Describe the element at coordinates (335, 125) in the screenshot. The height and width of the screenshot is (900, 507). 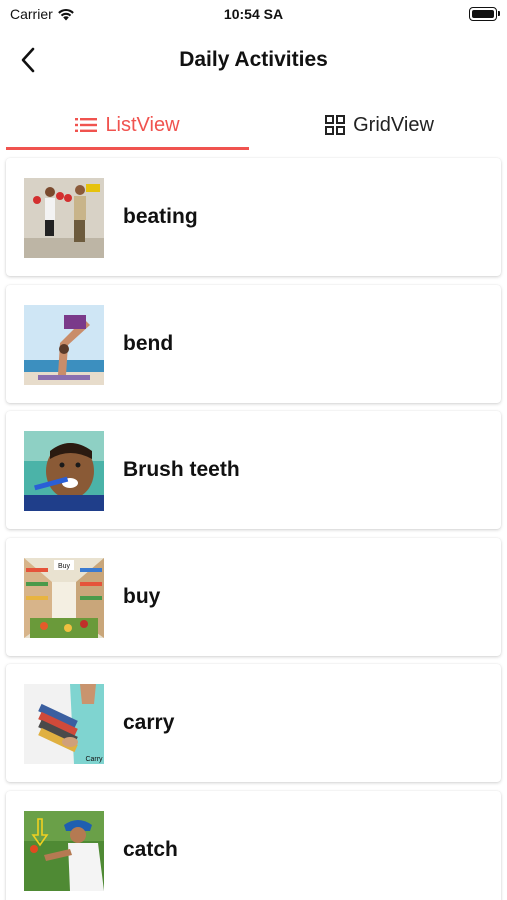
I see `grid-icon` at that location.